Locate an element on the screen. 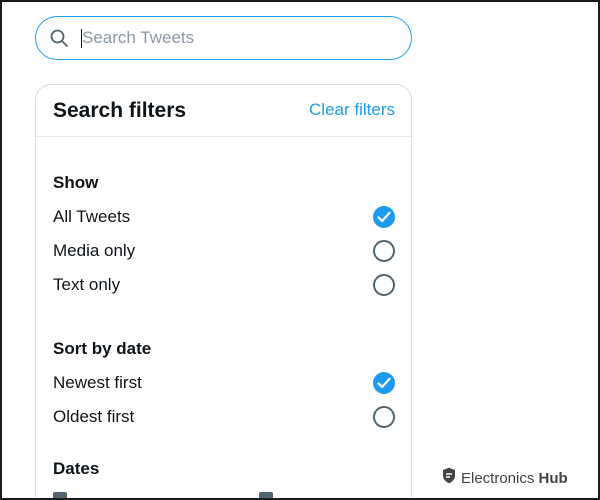 This screenshot has height=500, width=600. section-title-dates: Dates is located at coordinates (76, 468).